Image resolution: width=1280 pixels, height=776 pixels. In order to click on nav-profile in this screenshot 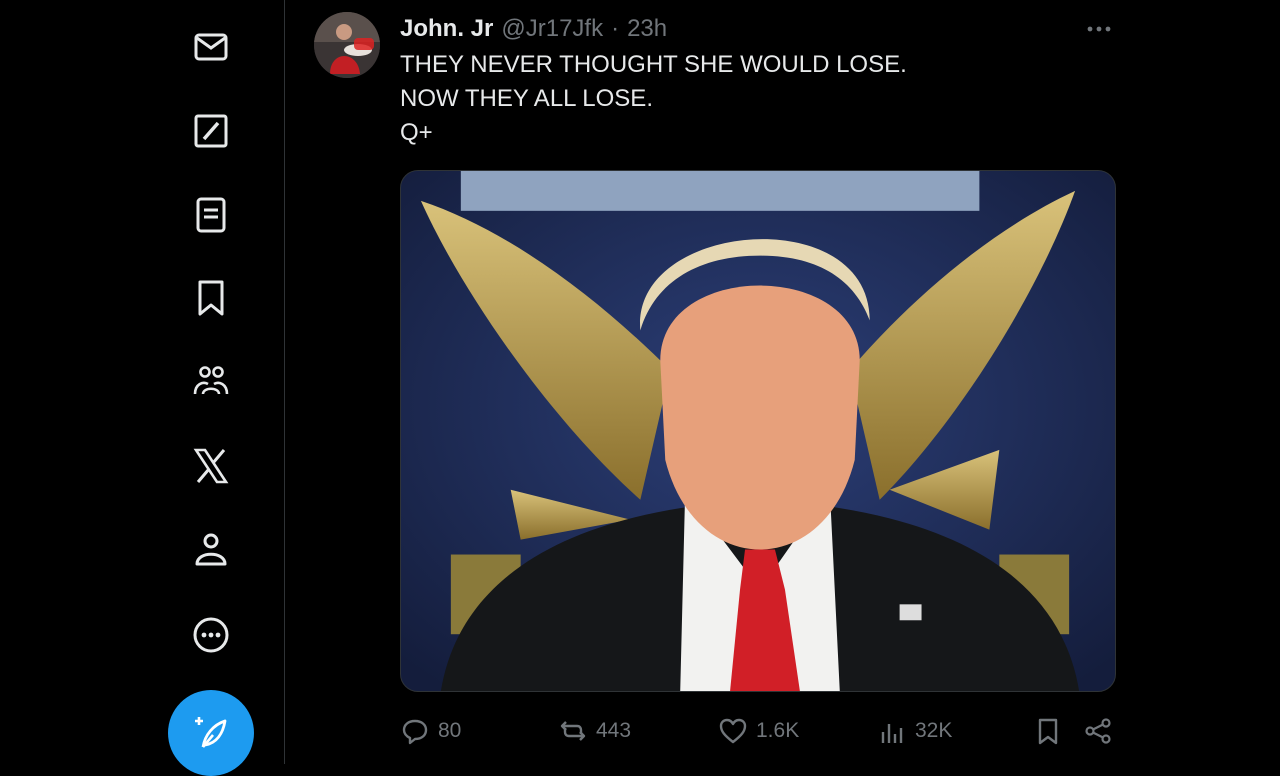, I will do `click(211, 549)`.